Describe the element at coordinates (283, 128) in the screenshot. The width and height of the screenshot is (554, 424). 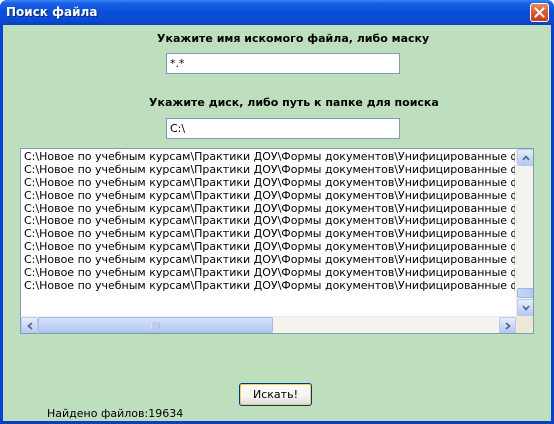
I see `path-input: C:\` at that location.